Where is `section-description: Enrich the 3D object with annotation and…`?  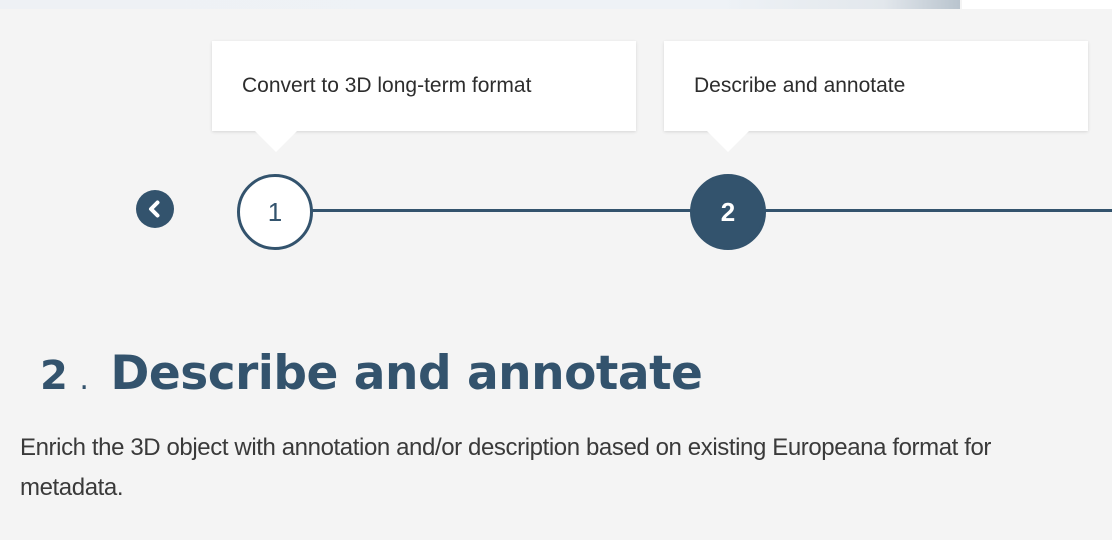 section-description: Enrich the 3D object with annotation and… is located at coordinates (506, 467).